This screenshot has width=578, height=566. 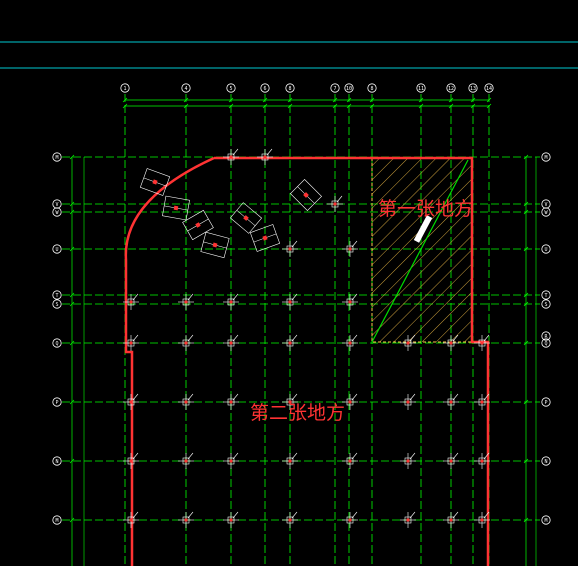 What do you see at coordinates (307, 88) in the screenshot?
I see `top-axis-bubbles: 1 4 5 6 8 7 10 8 11 12 13 14` at bounding box center [307, 88].